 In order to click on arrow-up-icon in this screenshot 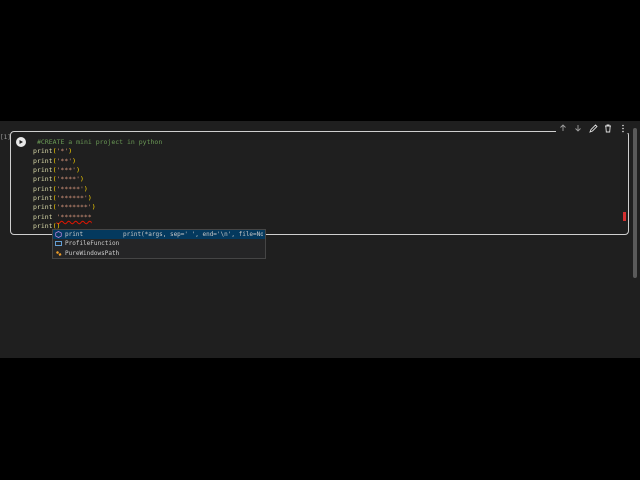, I will do `click(563, 128)`.